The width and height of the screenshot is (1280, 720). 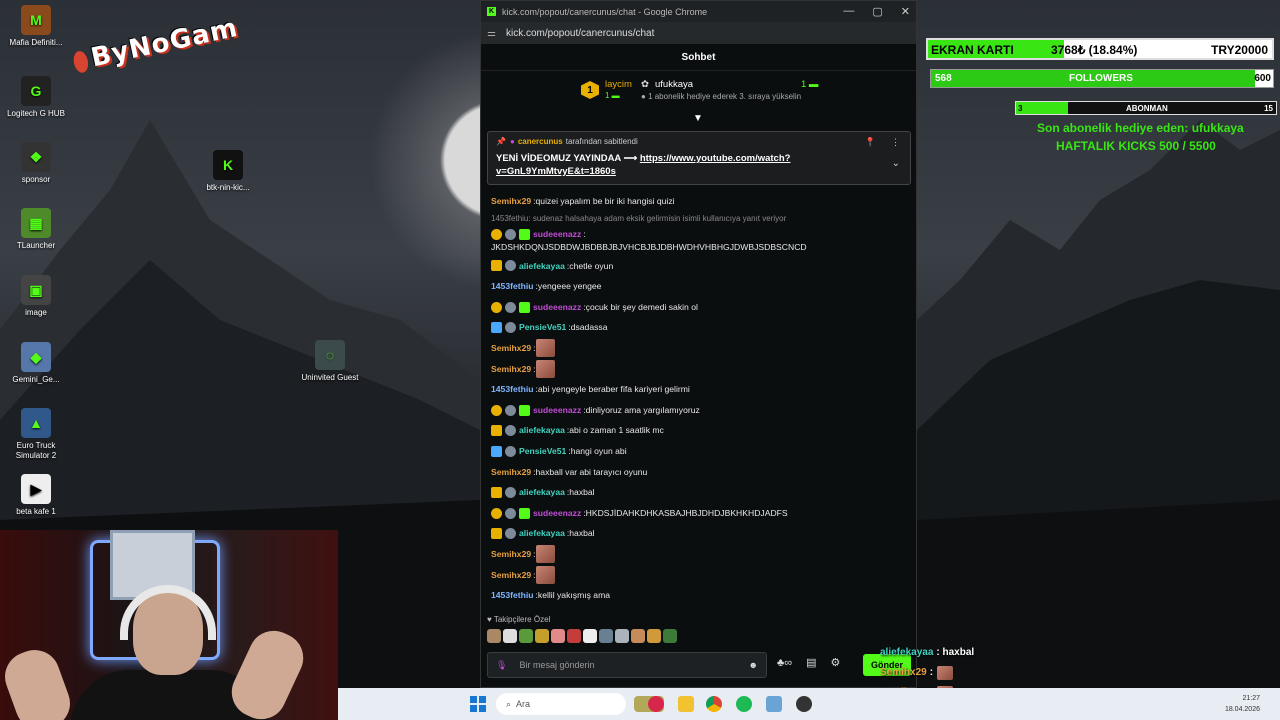 I want to click on mic-icon: 🎙, so click(x=501, y=665).